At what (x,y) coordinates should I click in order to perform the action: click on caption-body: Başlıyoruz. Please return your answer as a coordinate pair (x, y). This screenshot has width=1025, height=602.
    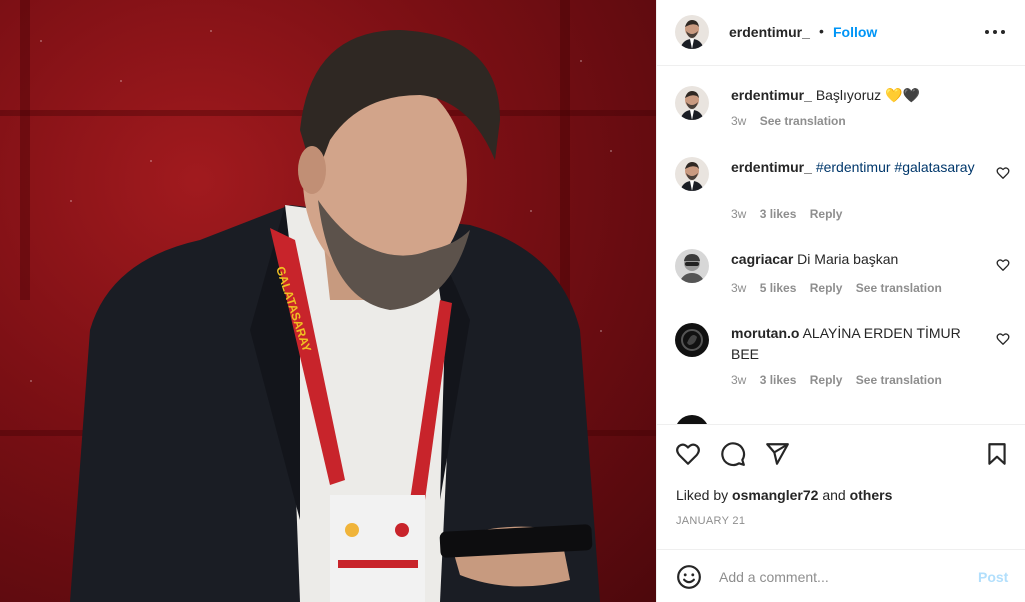
    Looking at the image, I should click on (848, 95).